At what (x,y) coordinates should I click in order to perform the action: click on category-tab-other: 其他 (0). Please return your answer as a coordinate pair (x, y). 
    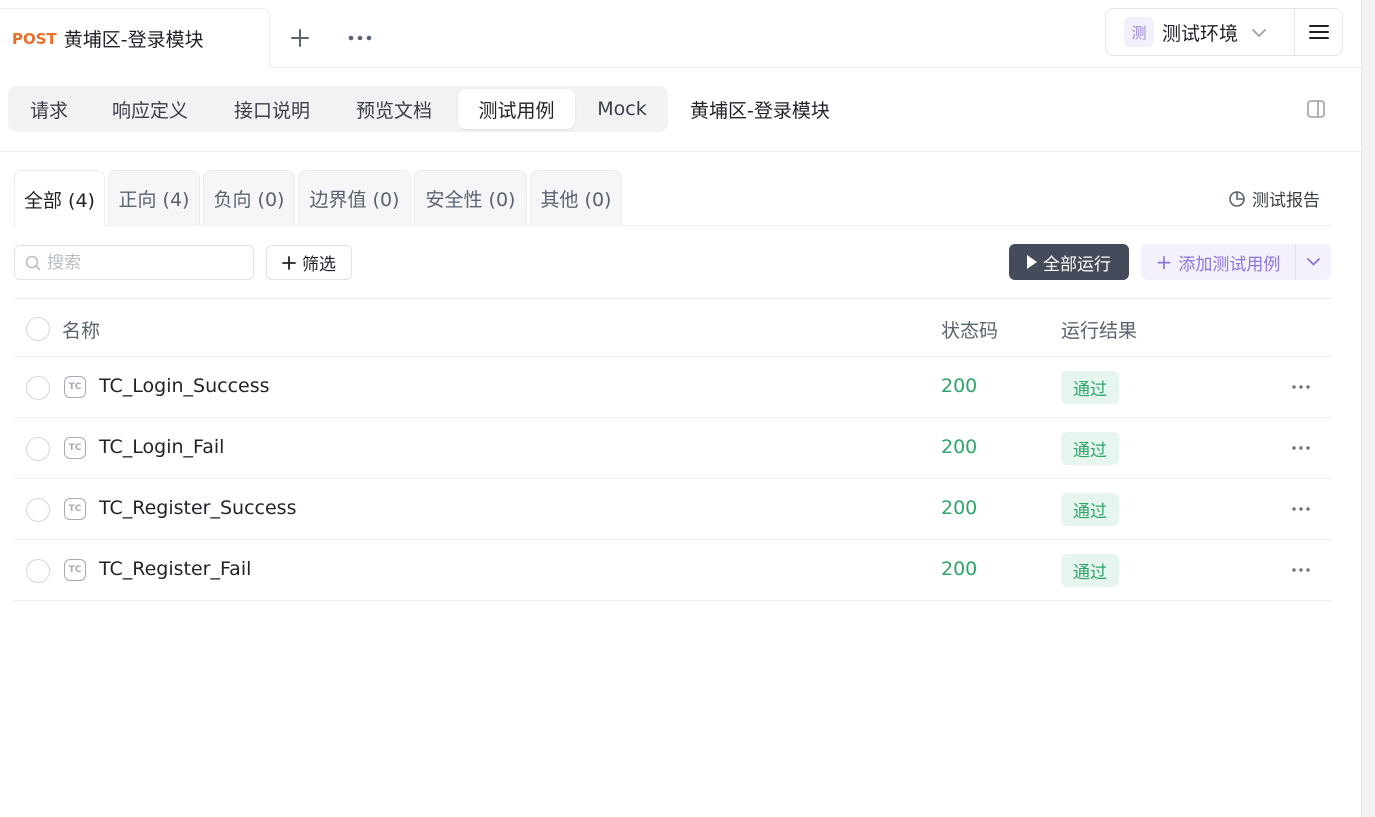
    Looking at the image, I should click on (576, 198).